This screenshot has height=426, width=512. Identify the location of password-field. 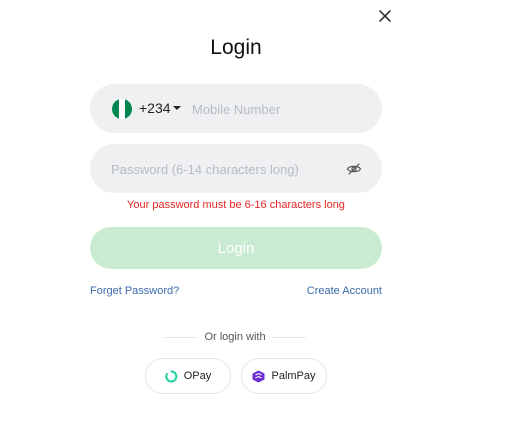
(236, 168).